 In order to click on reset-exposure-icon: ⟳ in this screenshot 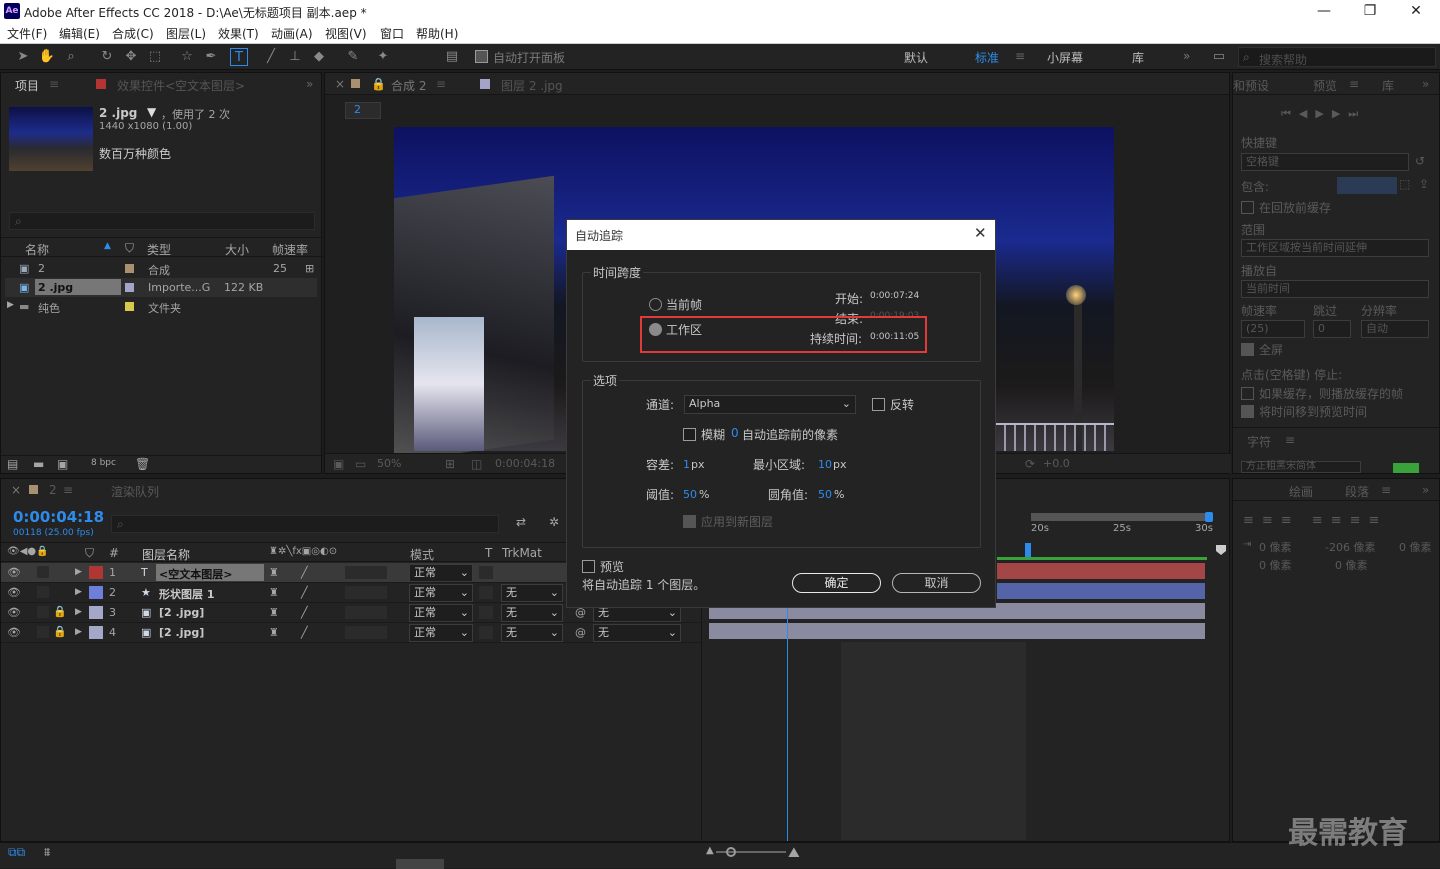, I will do `click(1030, 464)`.